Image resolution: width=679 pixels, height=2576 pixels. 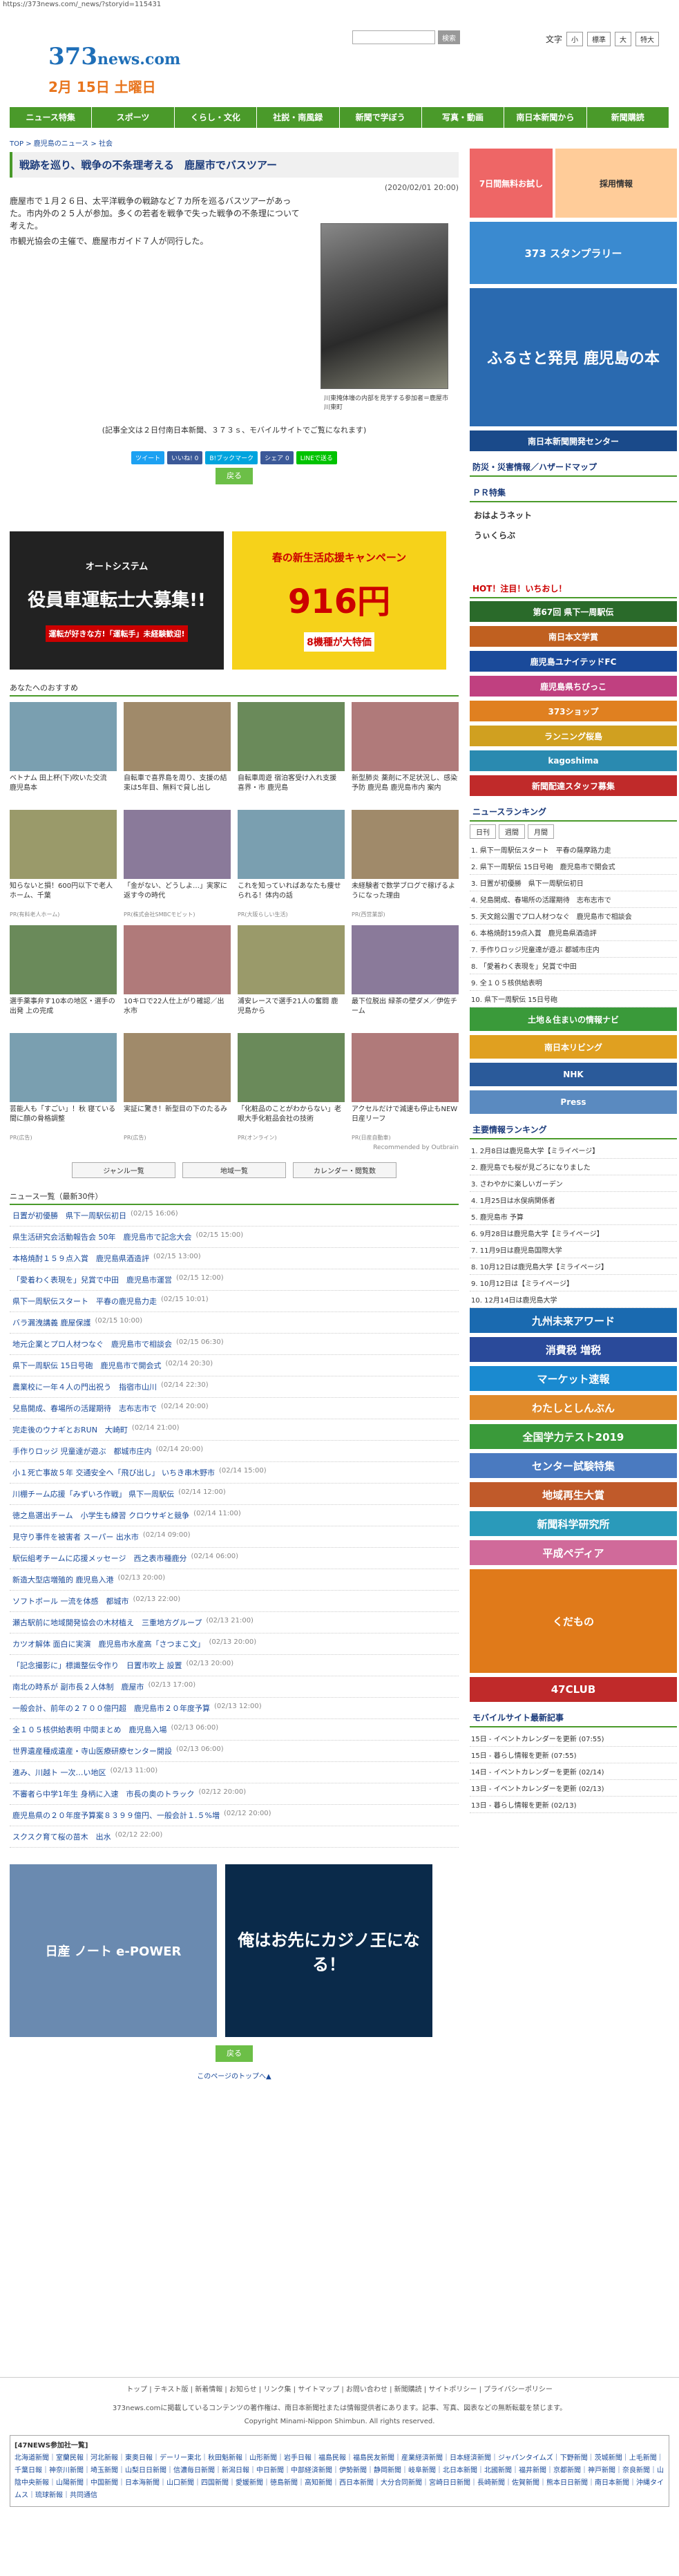 What do you see at coordinates (234, 1365) in the screenshot?
I see `news-item: 県下一周駅伝 15日号砲 鹿児島市で開会式 (02/14 20:30)` at bounding box center [234, 1365].